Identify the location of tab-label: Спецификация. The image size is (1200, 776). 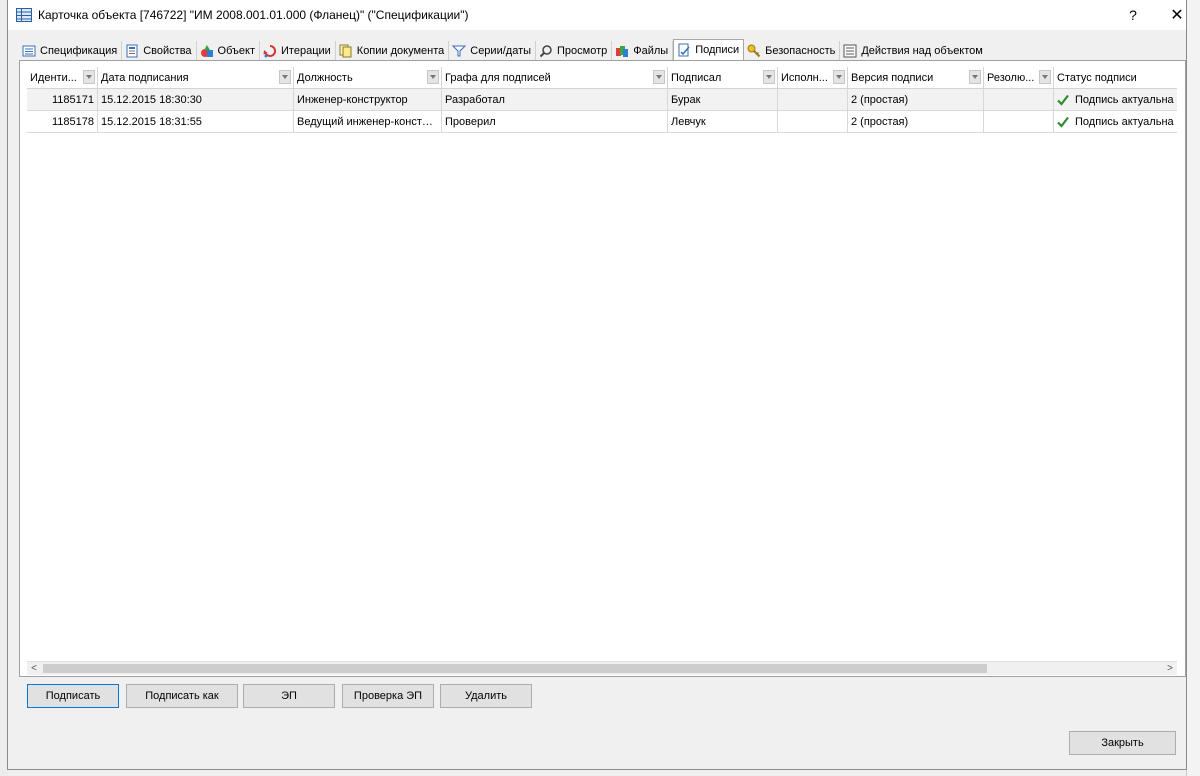
(79, 50).